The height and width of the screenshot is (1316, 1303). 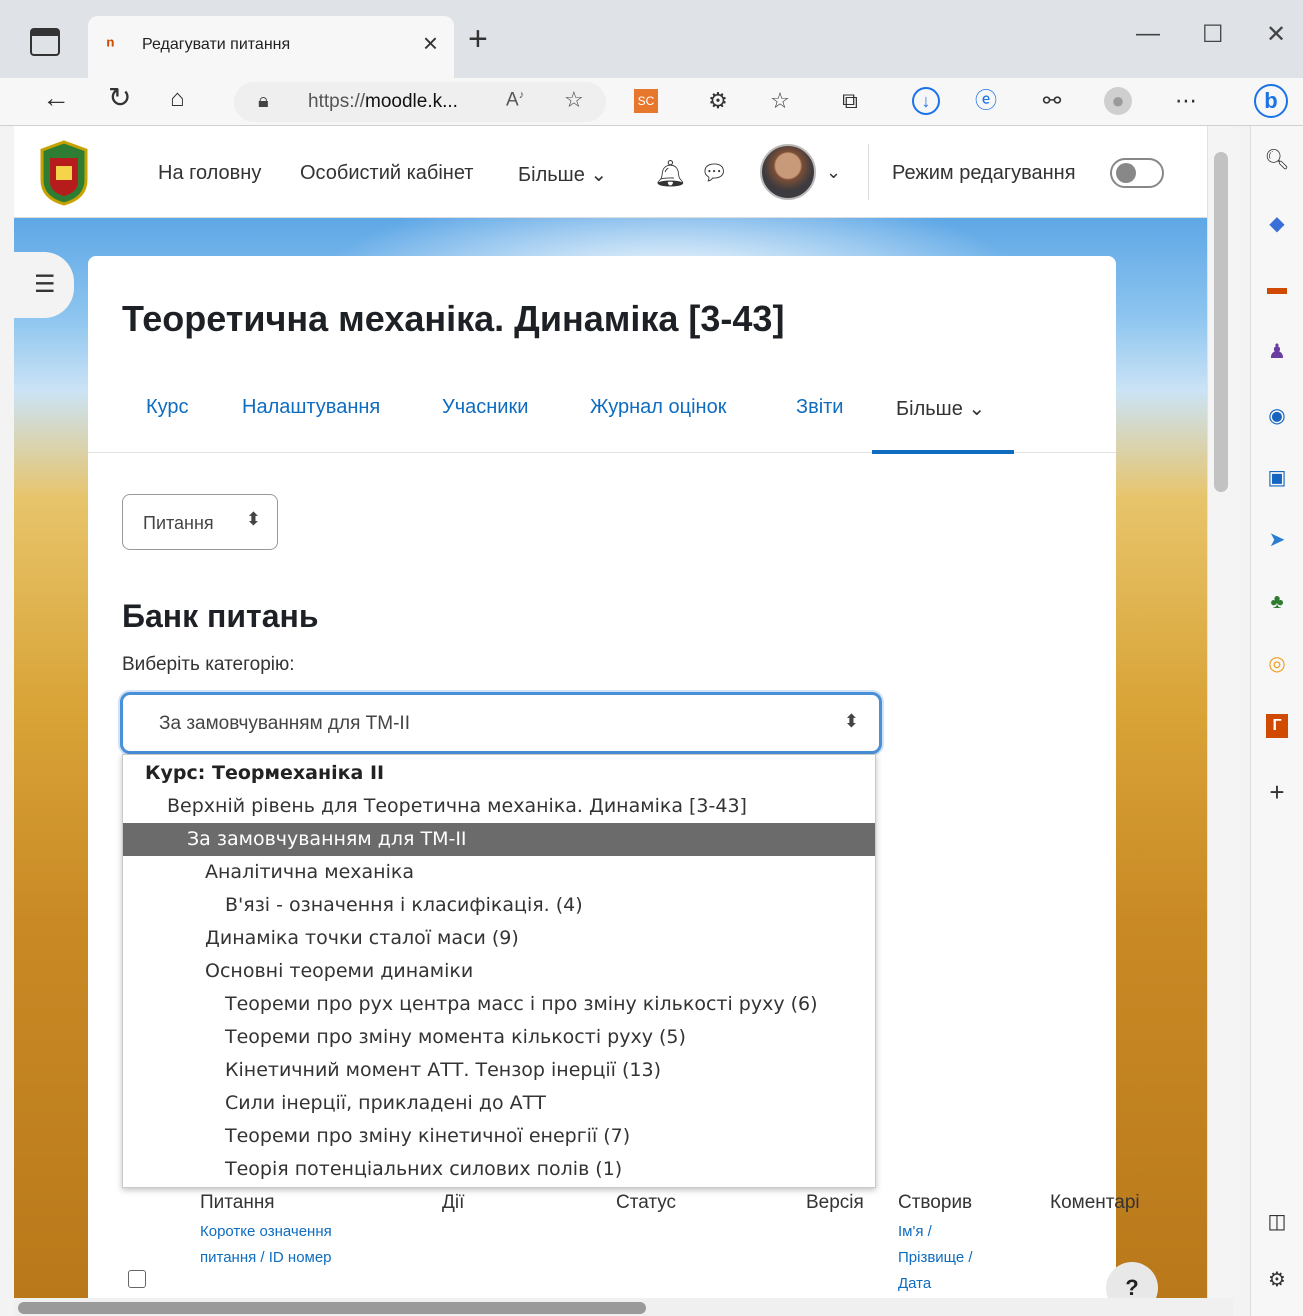 I want to click on downloads-icon: ↓, so click(x=926, y=101).